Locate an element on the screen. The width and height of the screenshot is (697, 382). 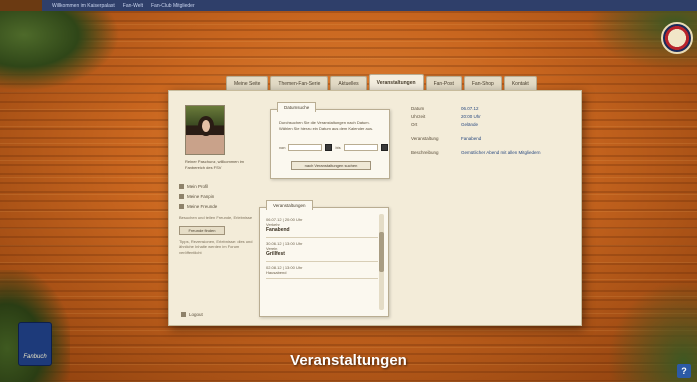
menu-item-label: Meine Freunde is located at coordinates (202, 206).